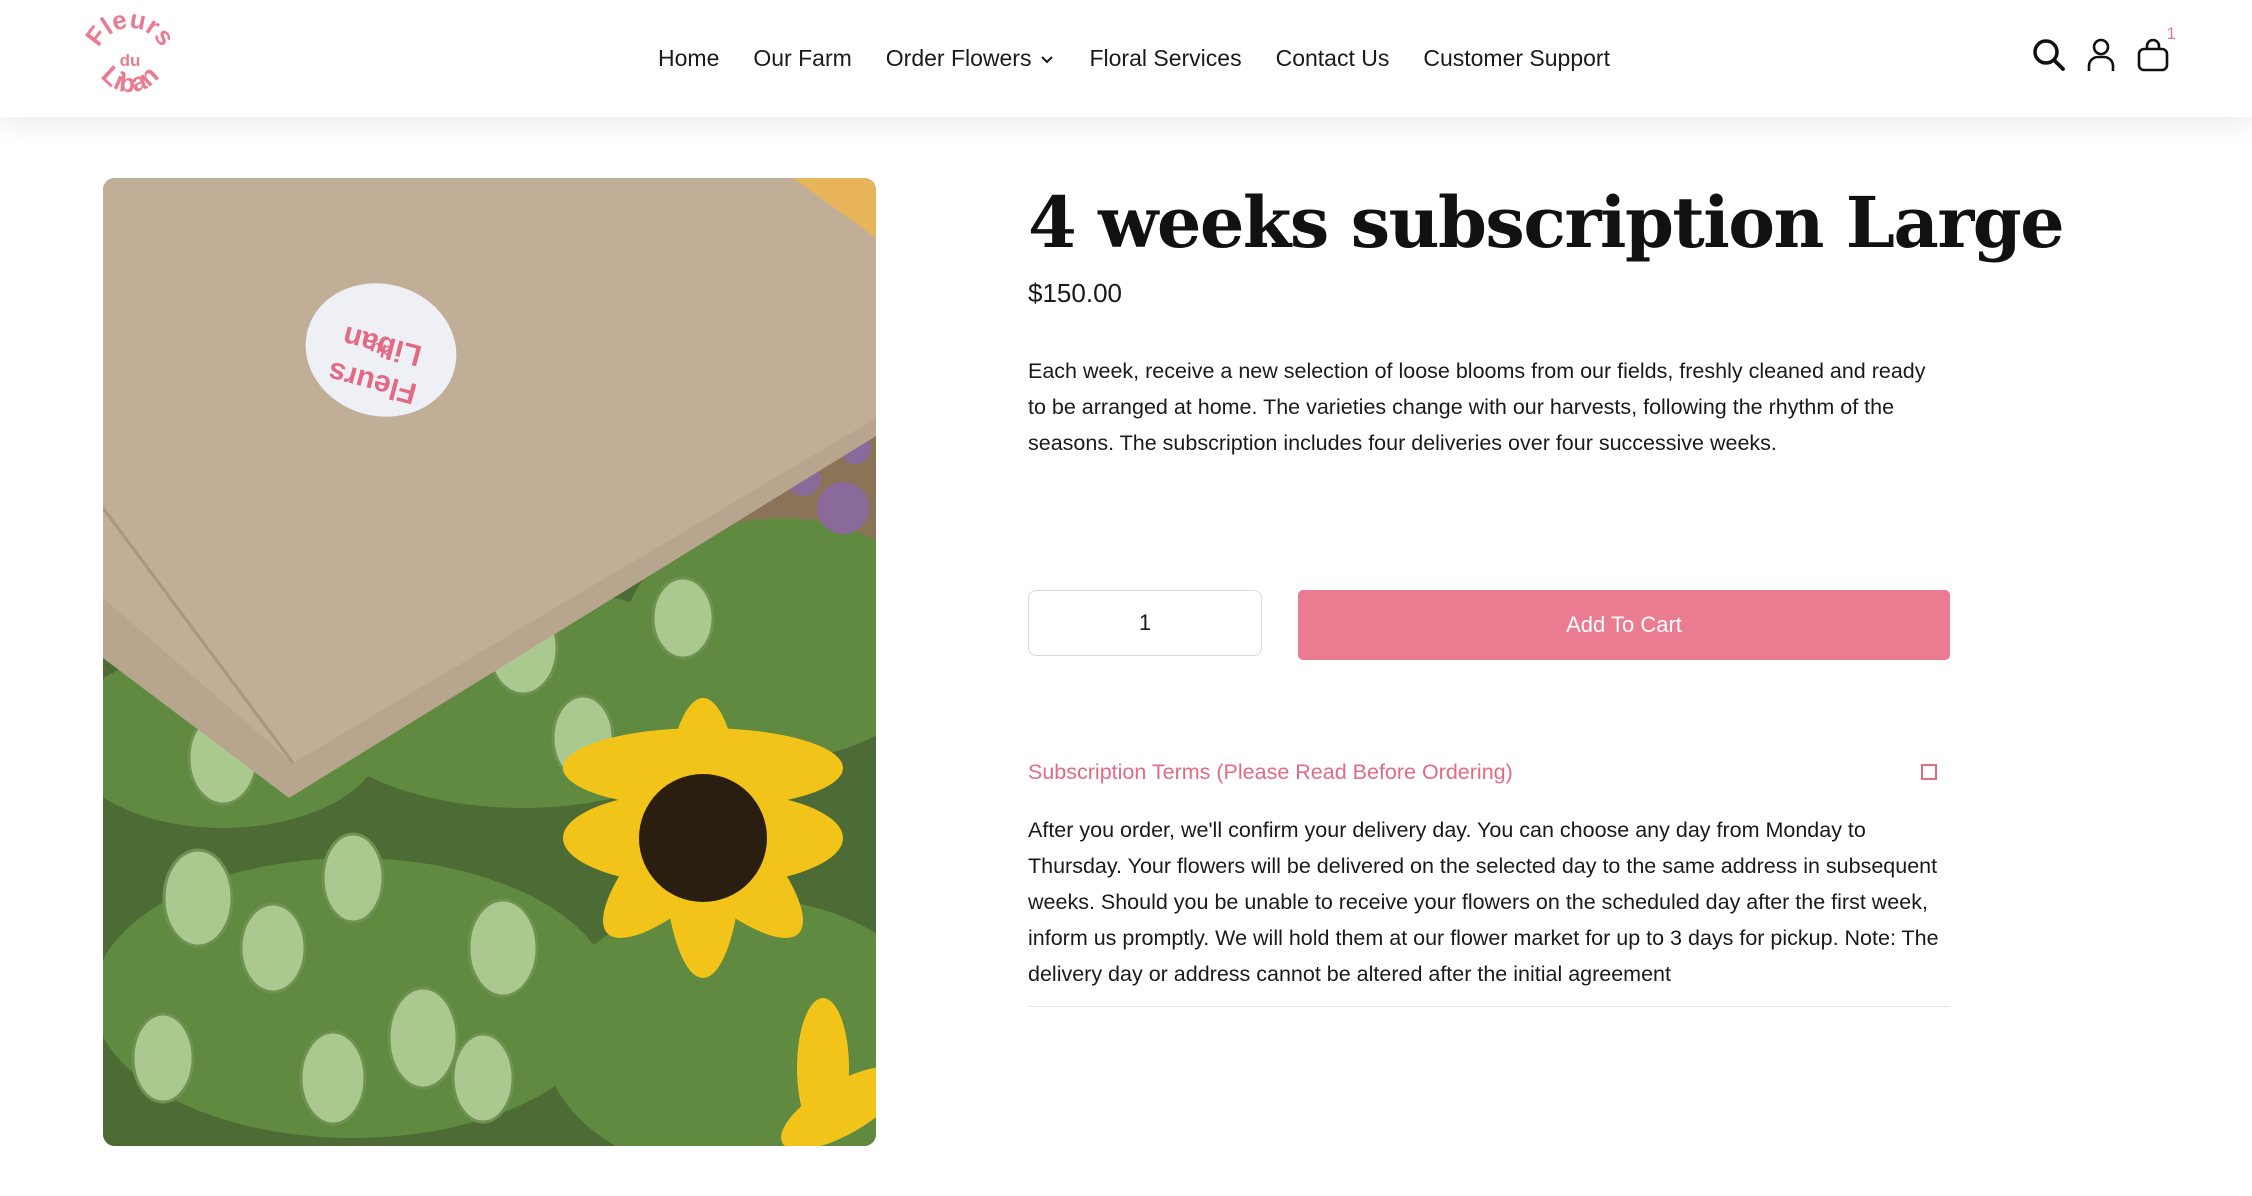  What do you see at coordinates (1516, 58) in the screenshot?
I see `nav-customer-support: Customer Support` at bounding box center [1516, 58].